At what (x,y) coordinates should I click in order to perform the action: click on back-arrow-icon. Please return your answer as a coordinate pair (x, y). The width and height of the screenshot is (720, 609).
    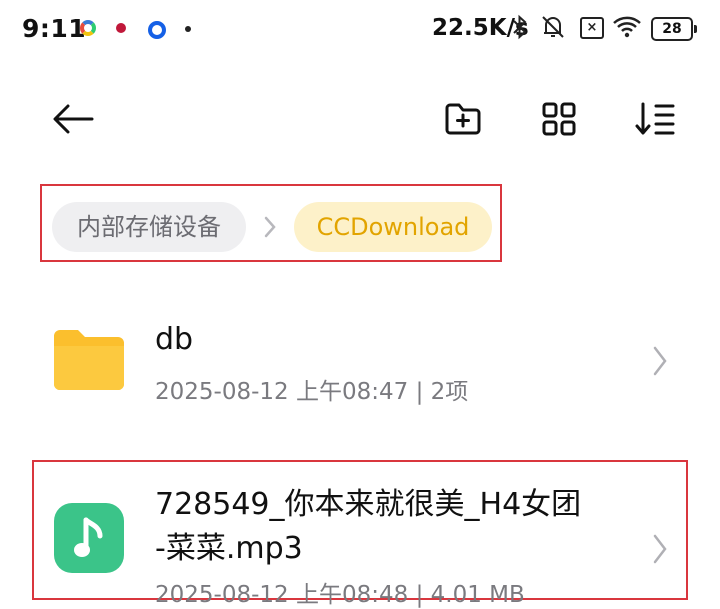
    Looking at the image, I should click on (73, 119).